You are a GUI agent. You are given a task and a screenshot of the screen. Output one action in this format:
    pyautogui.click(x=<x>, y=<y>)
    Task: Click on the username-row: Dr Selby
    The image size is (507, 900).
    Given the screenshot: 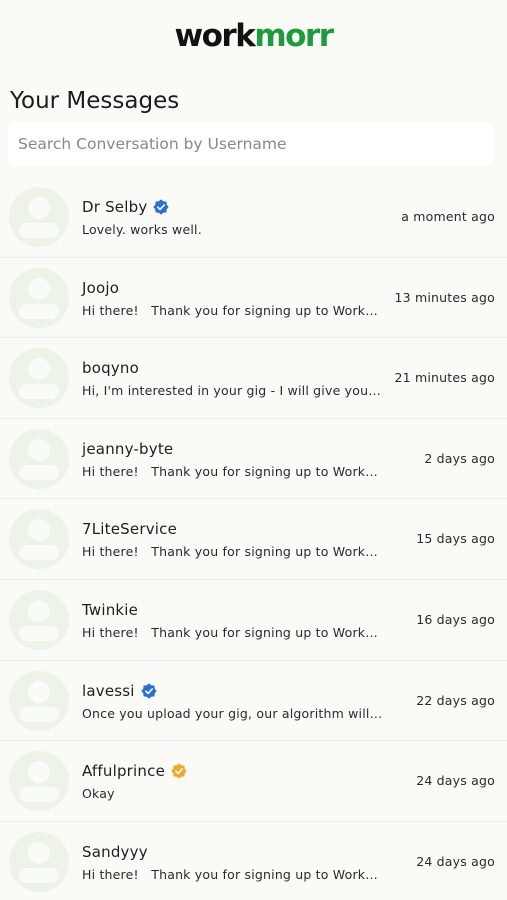 What is the action you would take?
    pyautogui.click(x=126, y=207)
    